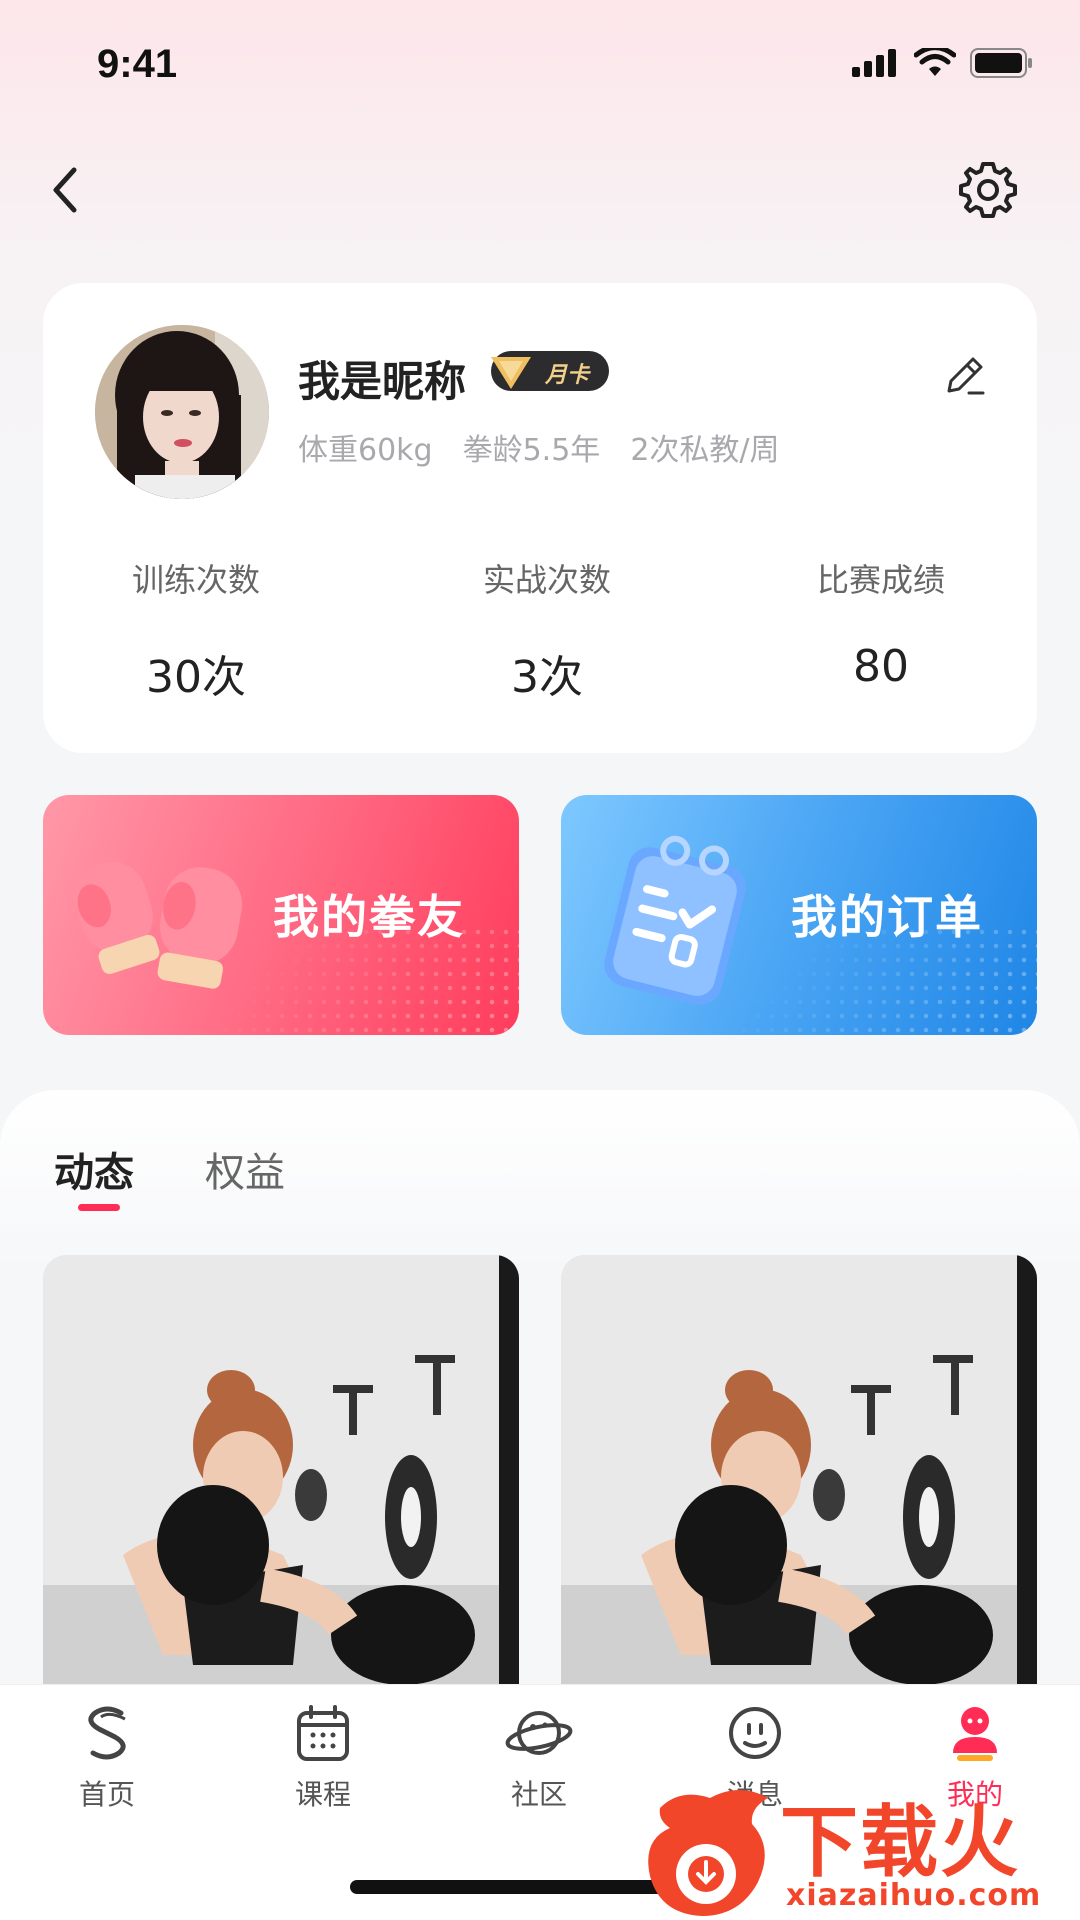 This screenshot has width=1080, height=1920. I want to click on vip-badge: 月卡, so click(550, 371).